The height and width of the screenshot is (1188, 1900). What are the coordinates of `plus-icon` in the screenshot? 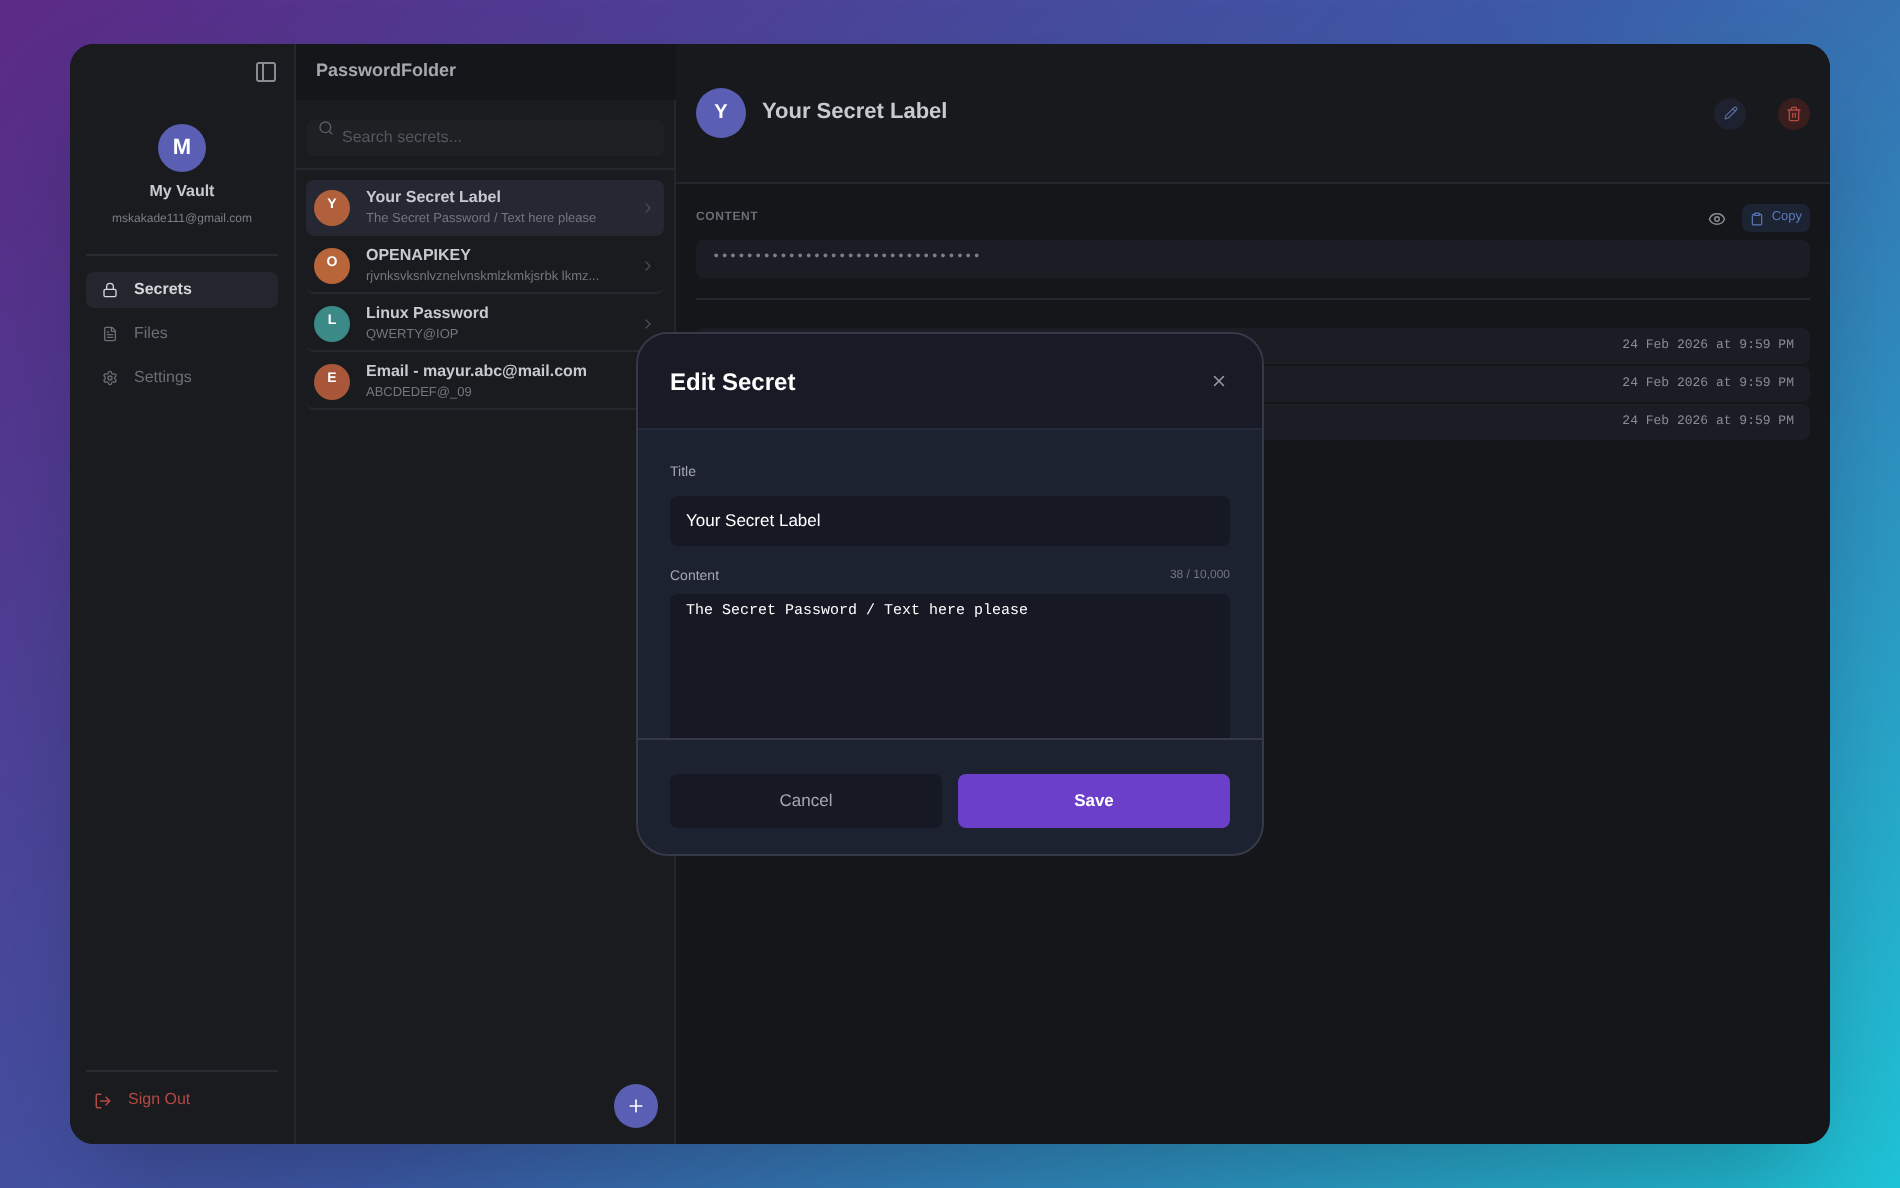 It's located at (636, 1106).